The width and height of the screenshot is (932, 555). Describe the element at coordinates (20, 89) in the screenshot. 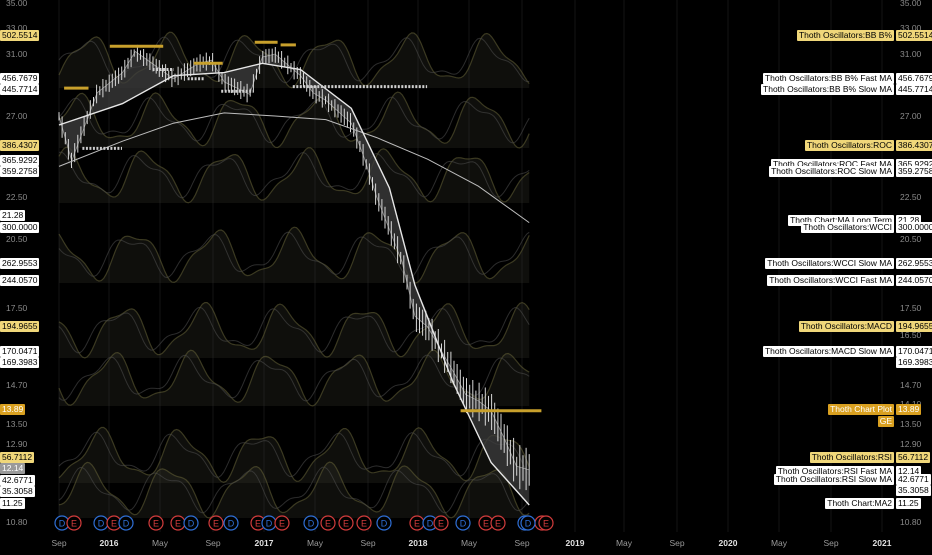

I see `left-price-tag: 445.7714` at that location.